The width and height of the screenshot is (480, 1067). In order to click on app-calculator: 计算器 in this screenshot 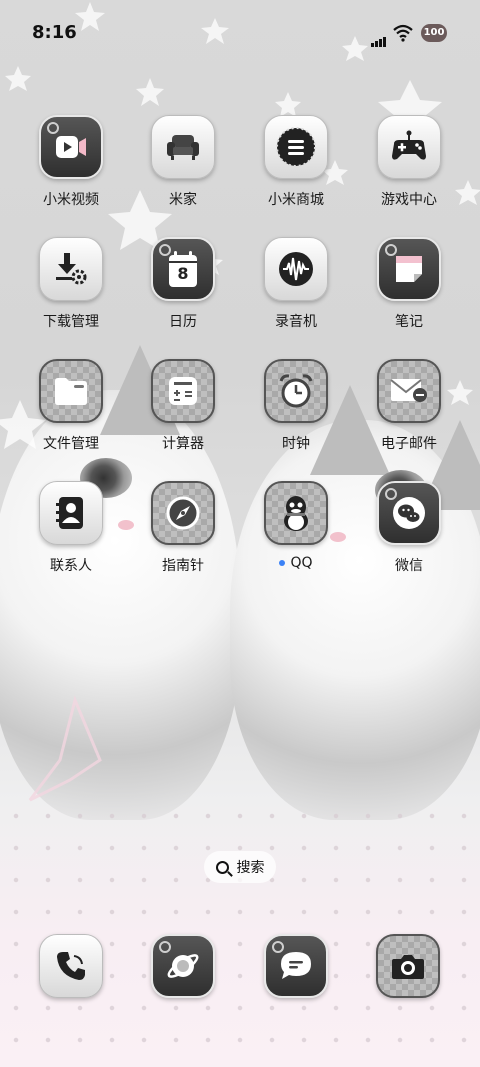, I will do `click(183, 406)`.